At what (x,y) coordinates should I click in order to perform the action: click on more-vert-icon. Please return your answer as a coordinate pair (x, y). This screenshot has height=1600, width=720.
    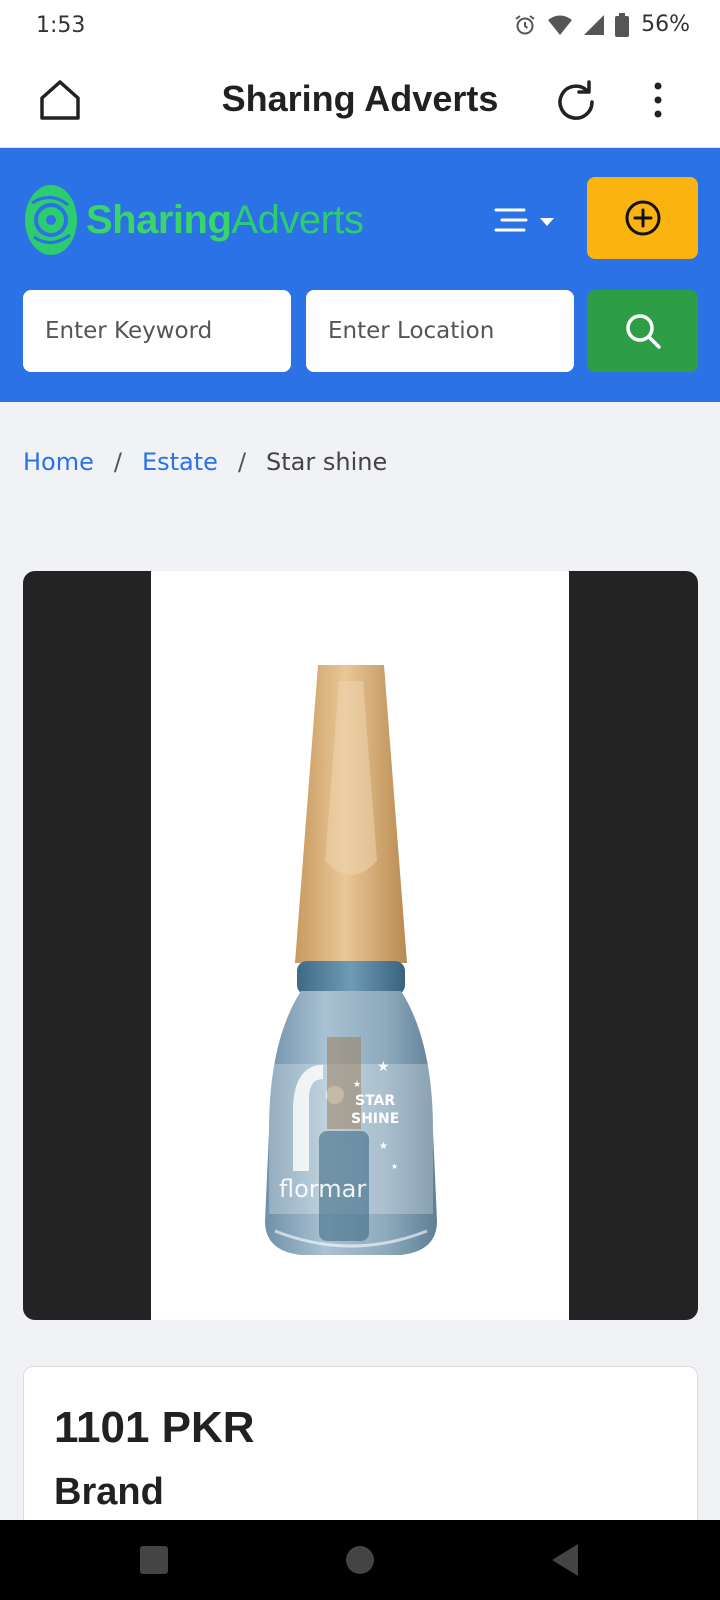
    Looking at the image, I should click on (658, 100).